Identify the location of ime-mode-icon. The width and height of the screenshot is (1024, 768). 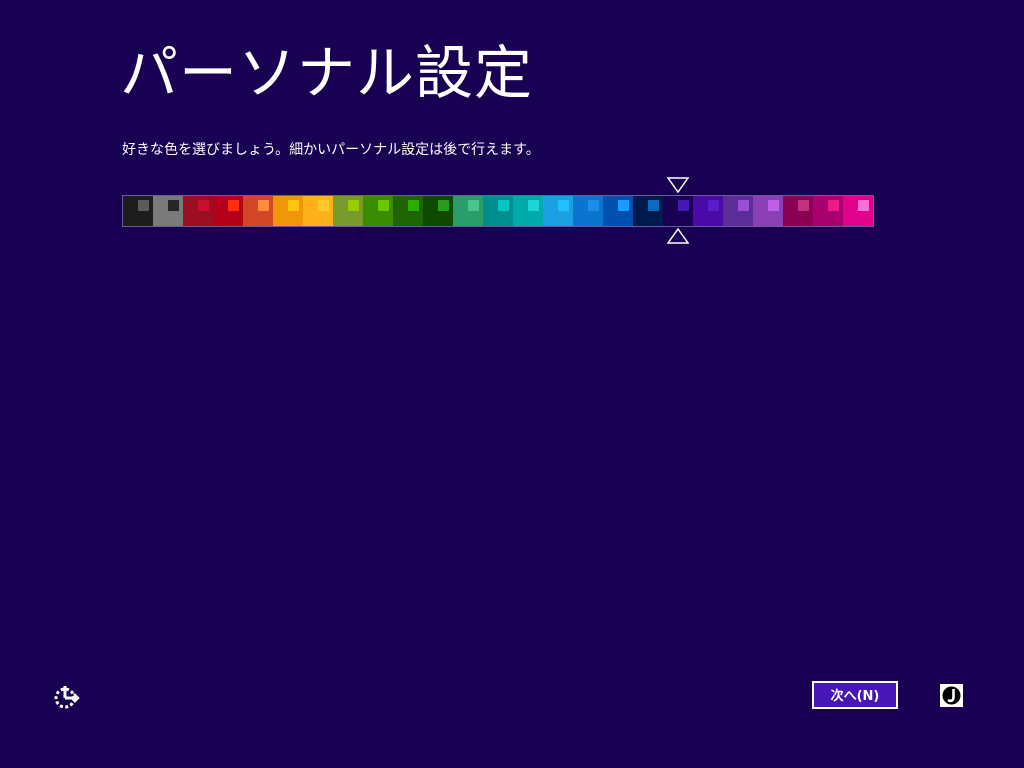
(951, 695).